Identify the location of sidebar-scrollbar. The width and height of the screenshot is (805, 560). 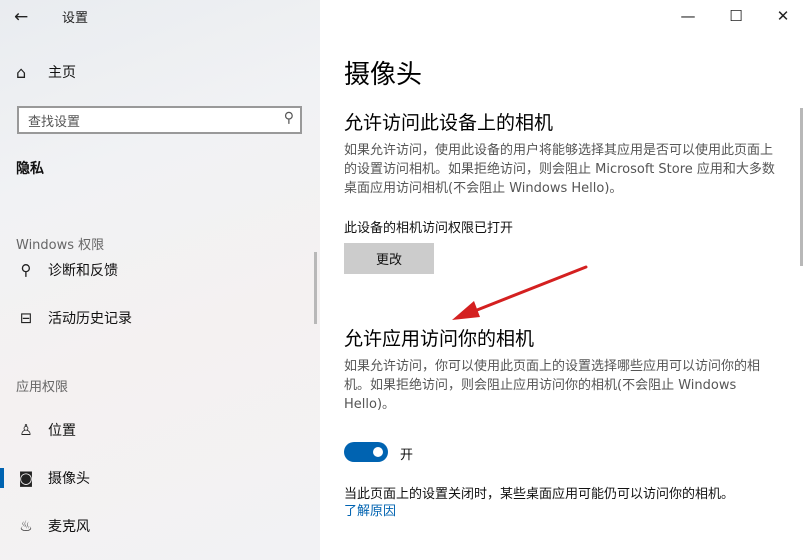
(315, 288).